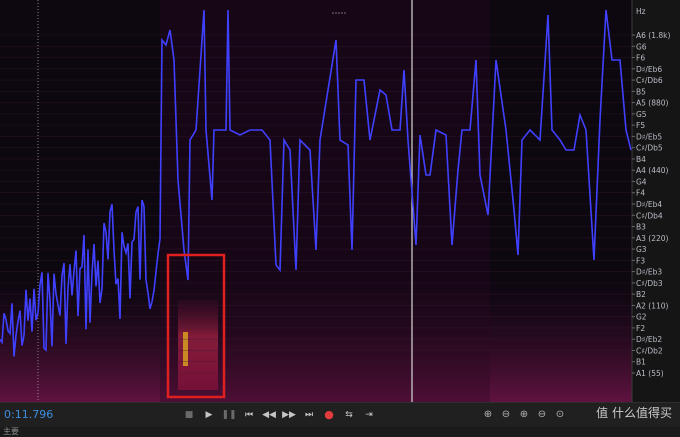 Image resolution: width=680 pixels, height=437 pixels. What do you see at coordinates (185, 349) in the screenshot?
I see `spectral-hot-core` at bounding box center [185, 349].